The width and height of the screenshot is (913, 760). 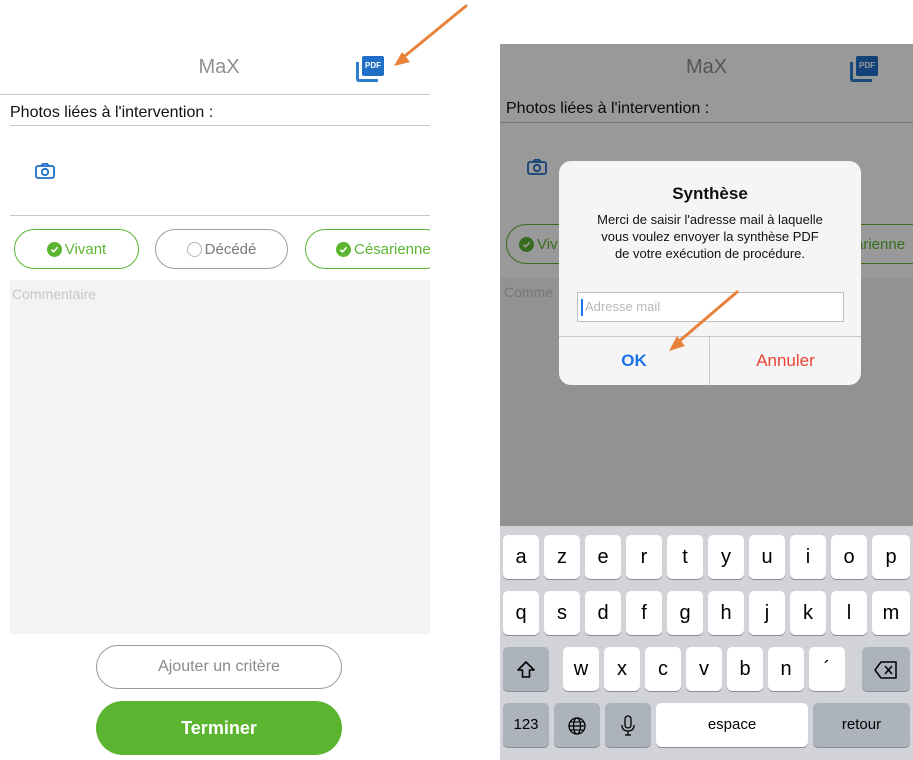 I want to click on key: x, so click(x=622, y=669).